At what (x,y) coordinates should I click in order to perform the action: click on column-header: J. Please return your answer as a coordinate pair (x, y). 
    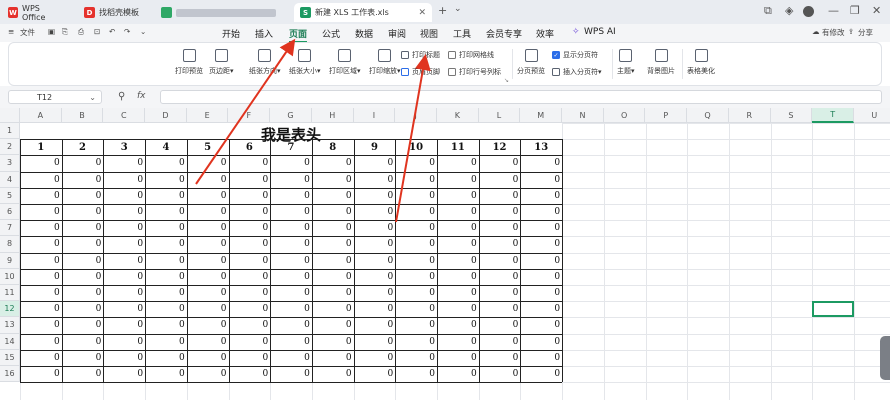
    Looking at the image, I should click on (416, 115).